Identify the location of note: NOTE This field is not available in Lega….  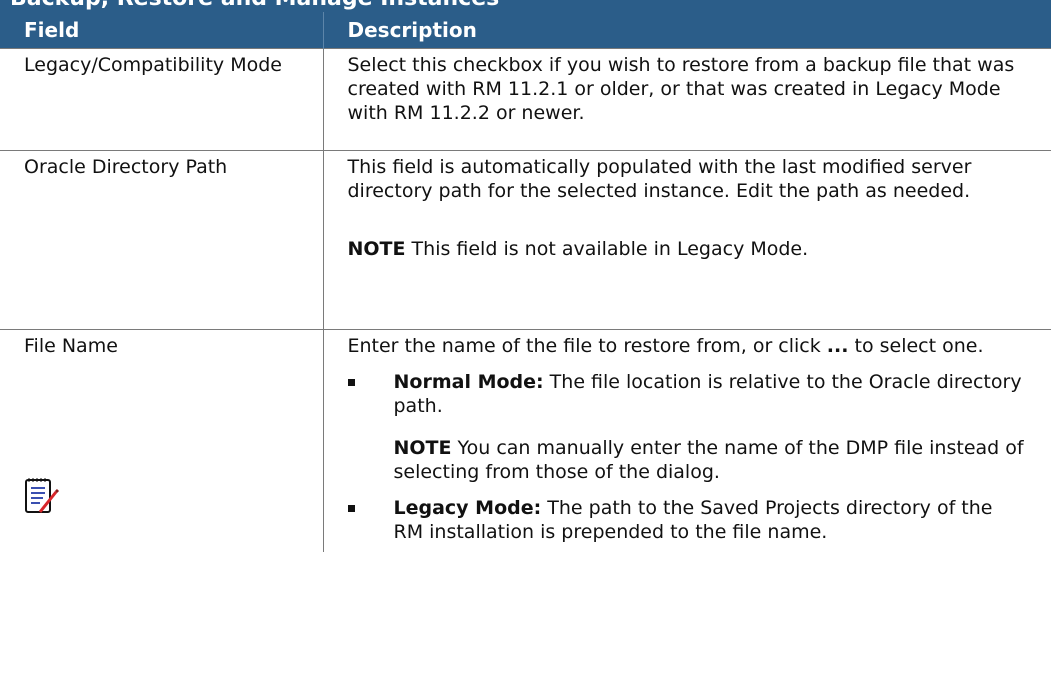
(688, 249).